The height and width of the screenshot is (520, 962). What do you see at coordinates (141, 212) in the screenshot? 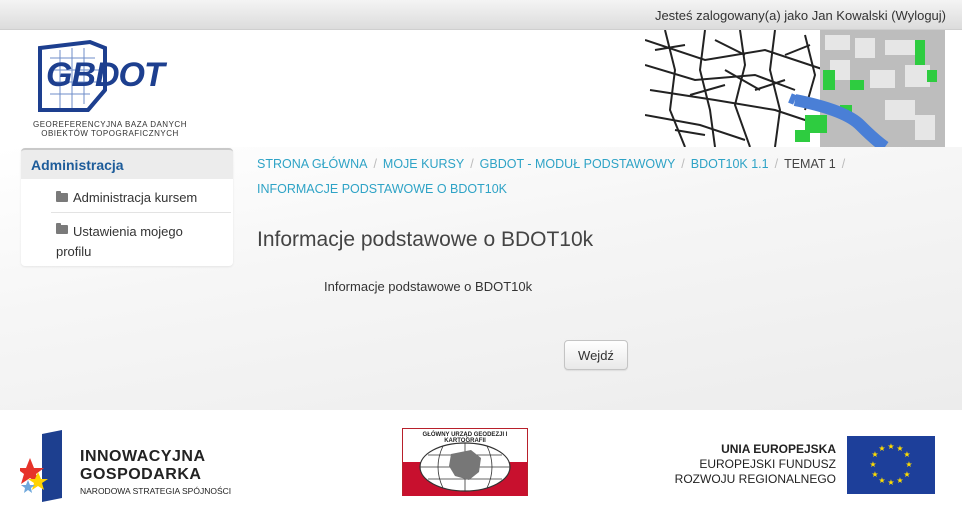
I see `sidebar-divider` at bounding box center [141, 212].